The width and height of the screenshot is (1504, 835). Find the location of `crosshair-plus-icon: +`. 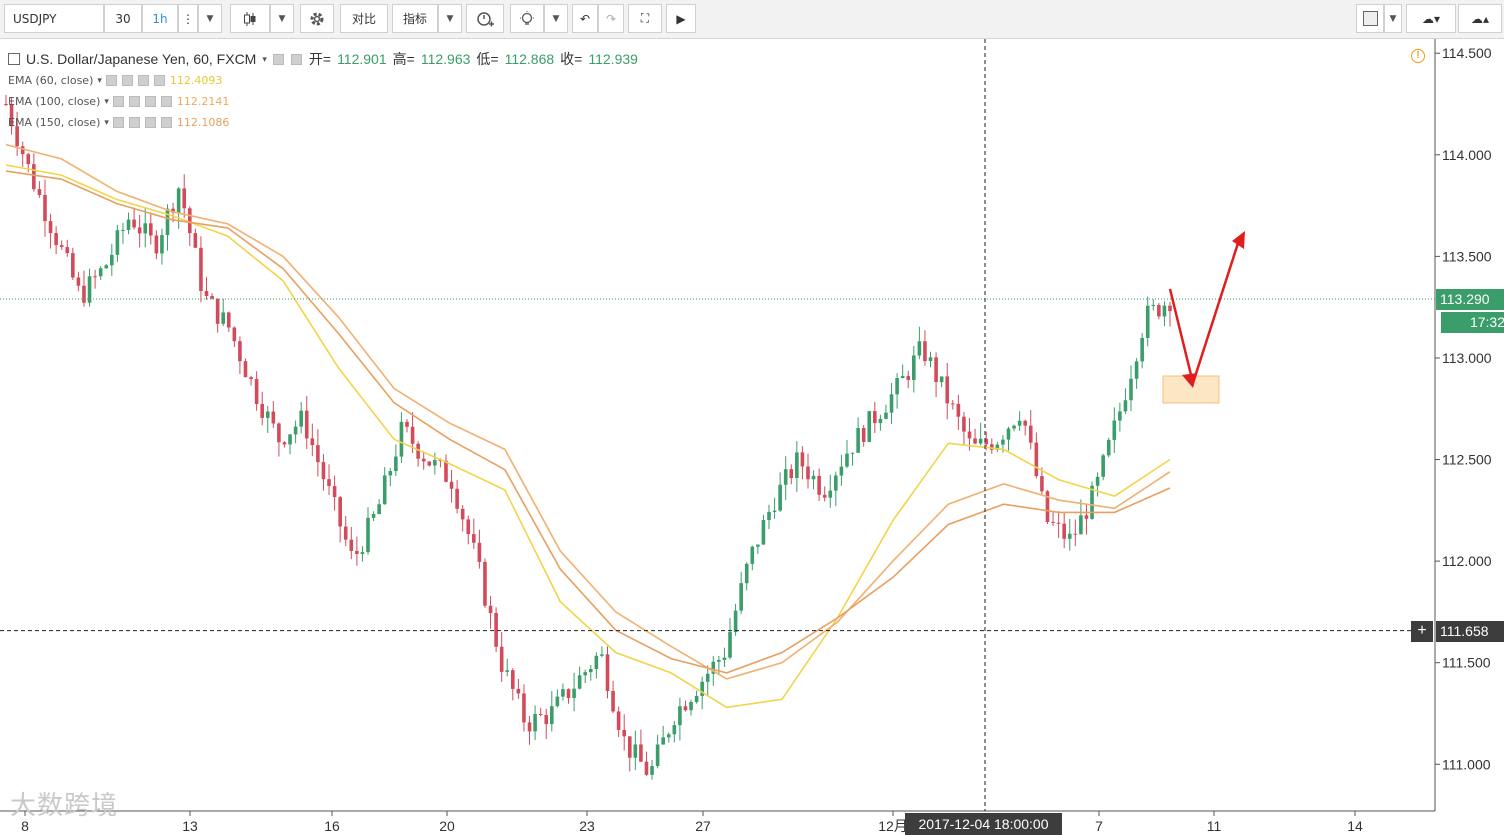

crosshair-plus-icon: + is located at coordinates (1422, 631).